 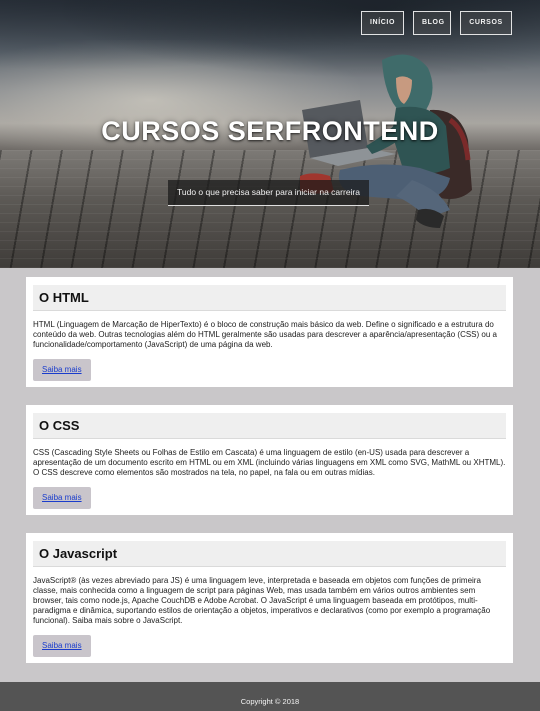 What do you see at coordinates (62, 646) in the screenshot?
I see `saiba-mais-button-javascript: Saiba mais` at bounding box center [62, 646].